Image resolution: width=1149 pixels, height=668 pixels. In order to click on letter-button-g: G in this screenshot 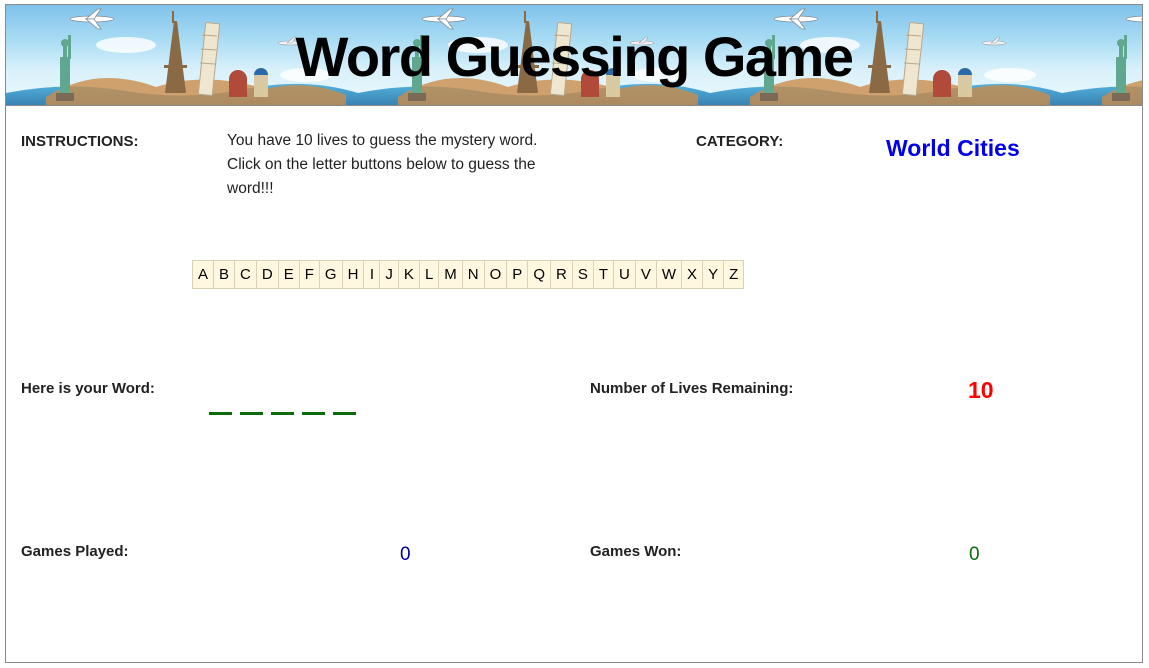, I will do `click(331, 274)`.